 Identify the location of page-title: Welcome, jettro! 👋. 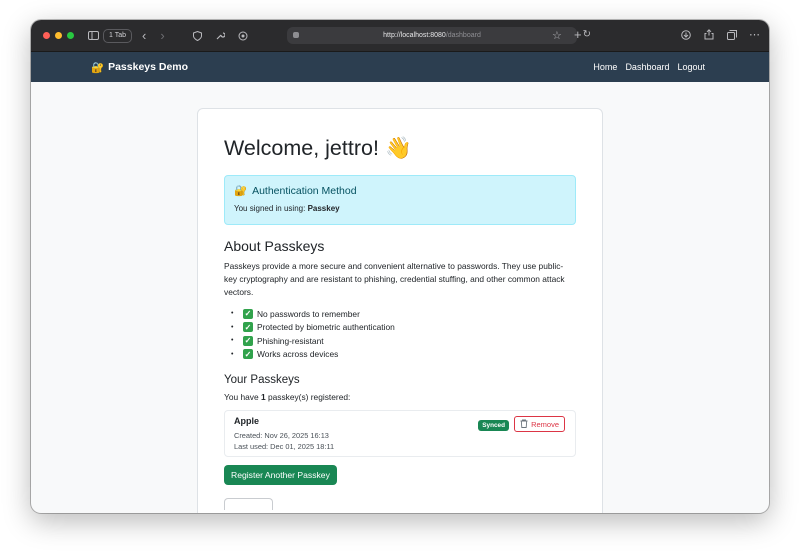
(400, 148).